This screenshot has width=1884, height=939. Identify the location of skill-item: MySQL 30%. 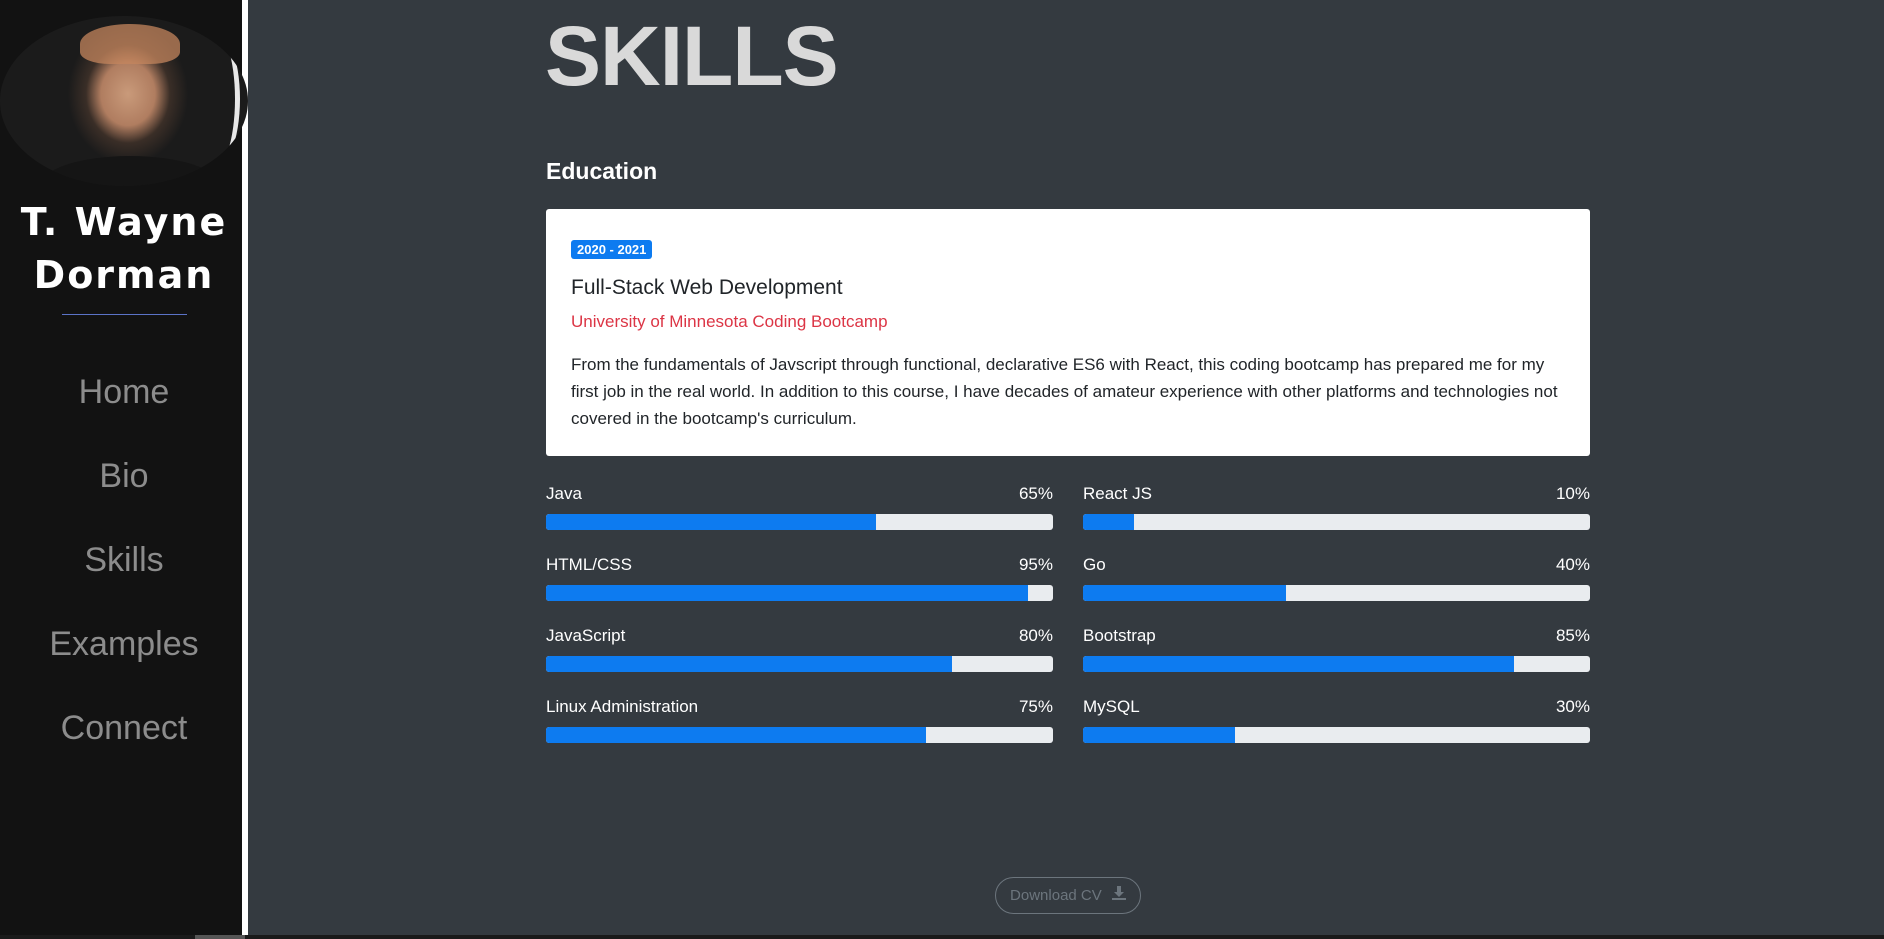
(1336, 720).